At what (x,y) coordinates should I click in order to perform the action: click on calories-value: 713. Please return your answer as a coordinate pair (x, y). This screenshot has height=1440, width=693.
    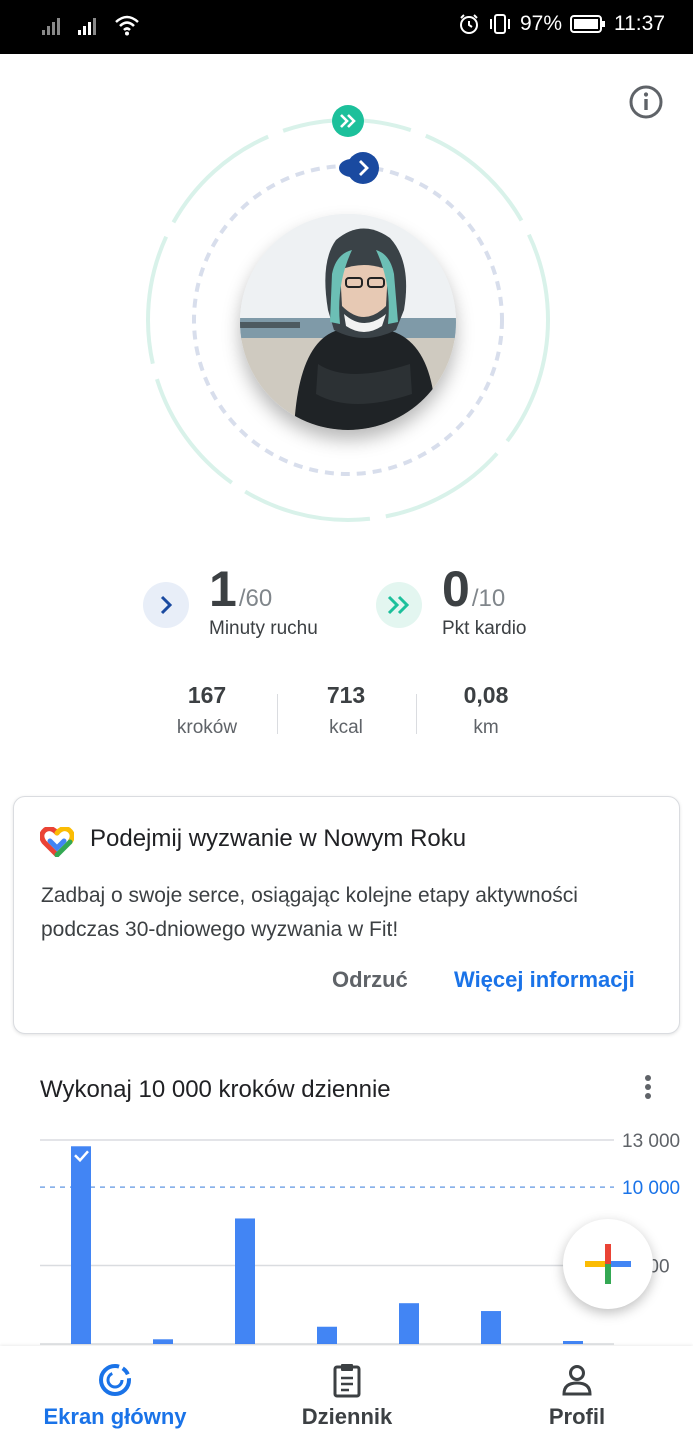
    Looking at the image, I should click on (346, 695).